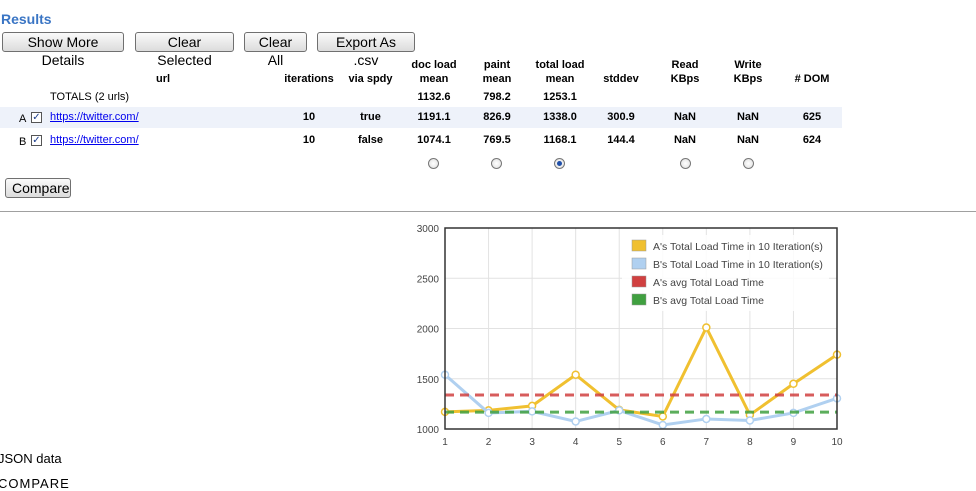 This screenshot has width=976, height=491. I want to click on header-via-spdy: via spdy, so click(370, 79).